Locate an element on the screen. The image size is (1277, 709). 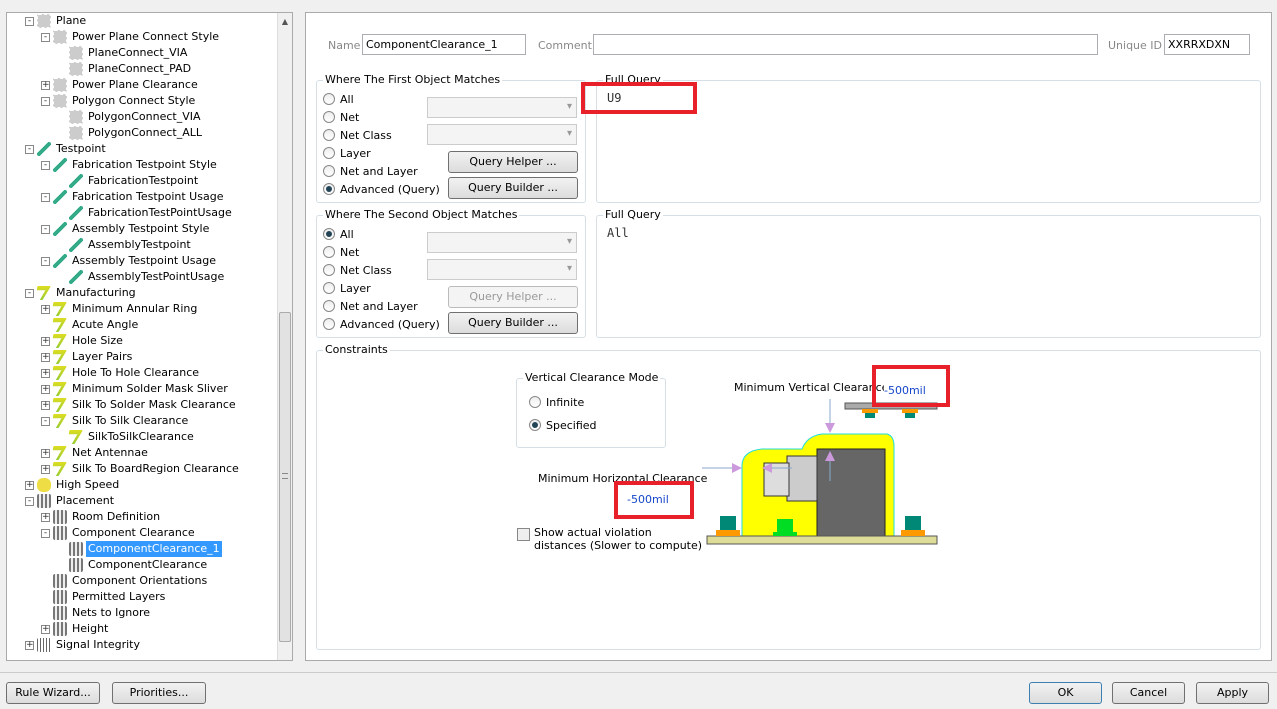
first-net-combo is located at coordinates (502, 107).